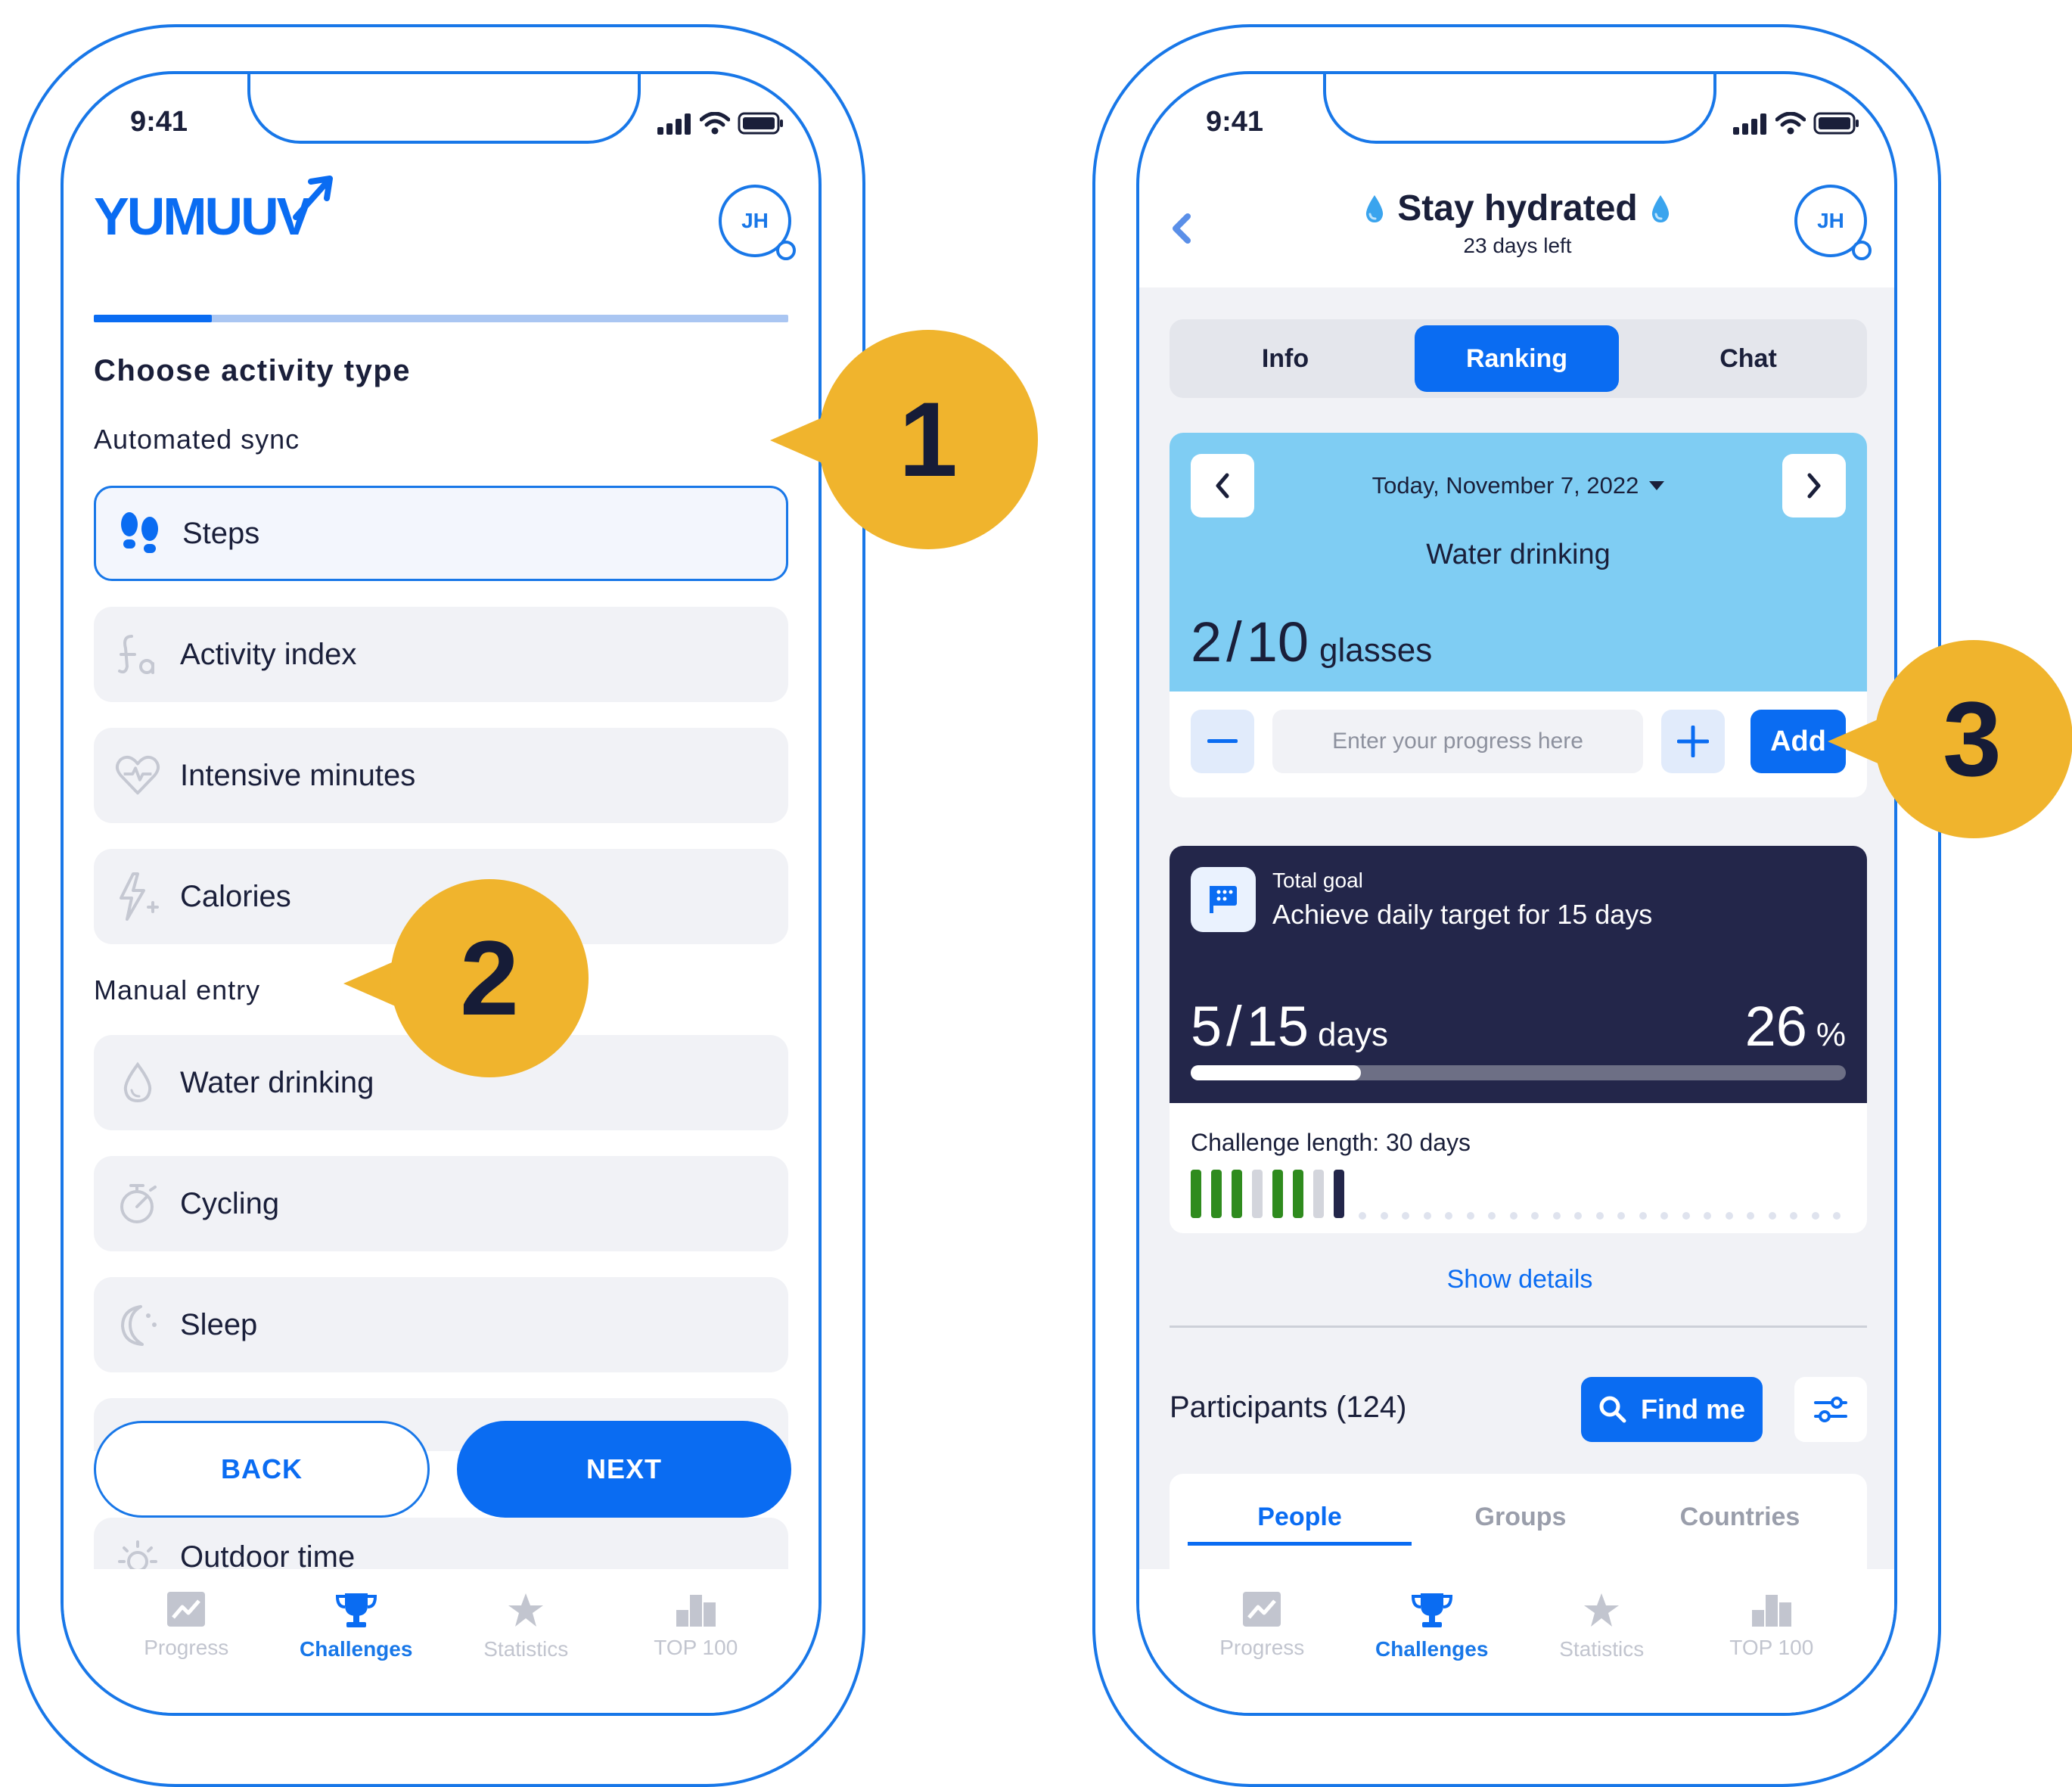 The image size is (2072, 1787). What do you see at coordinates (1276, 1072) in the screenshot?
I see `goal-progress-fill` at bounding box center [1276, 1072].